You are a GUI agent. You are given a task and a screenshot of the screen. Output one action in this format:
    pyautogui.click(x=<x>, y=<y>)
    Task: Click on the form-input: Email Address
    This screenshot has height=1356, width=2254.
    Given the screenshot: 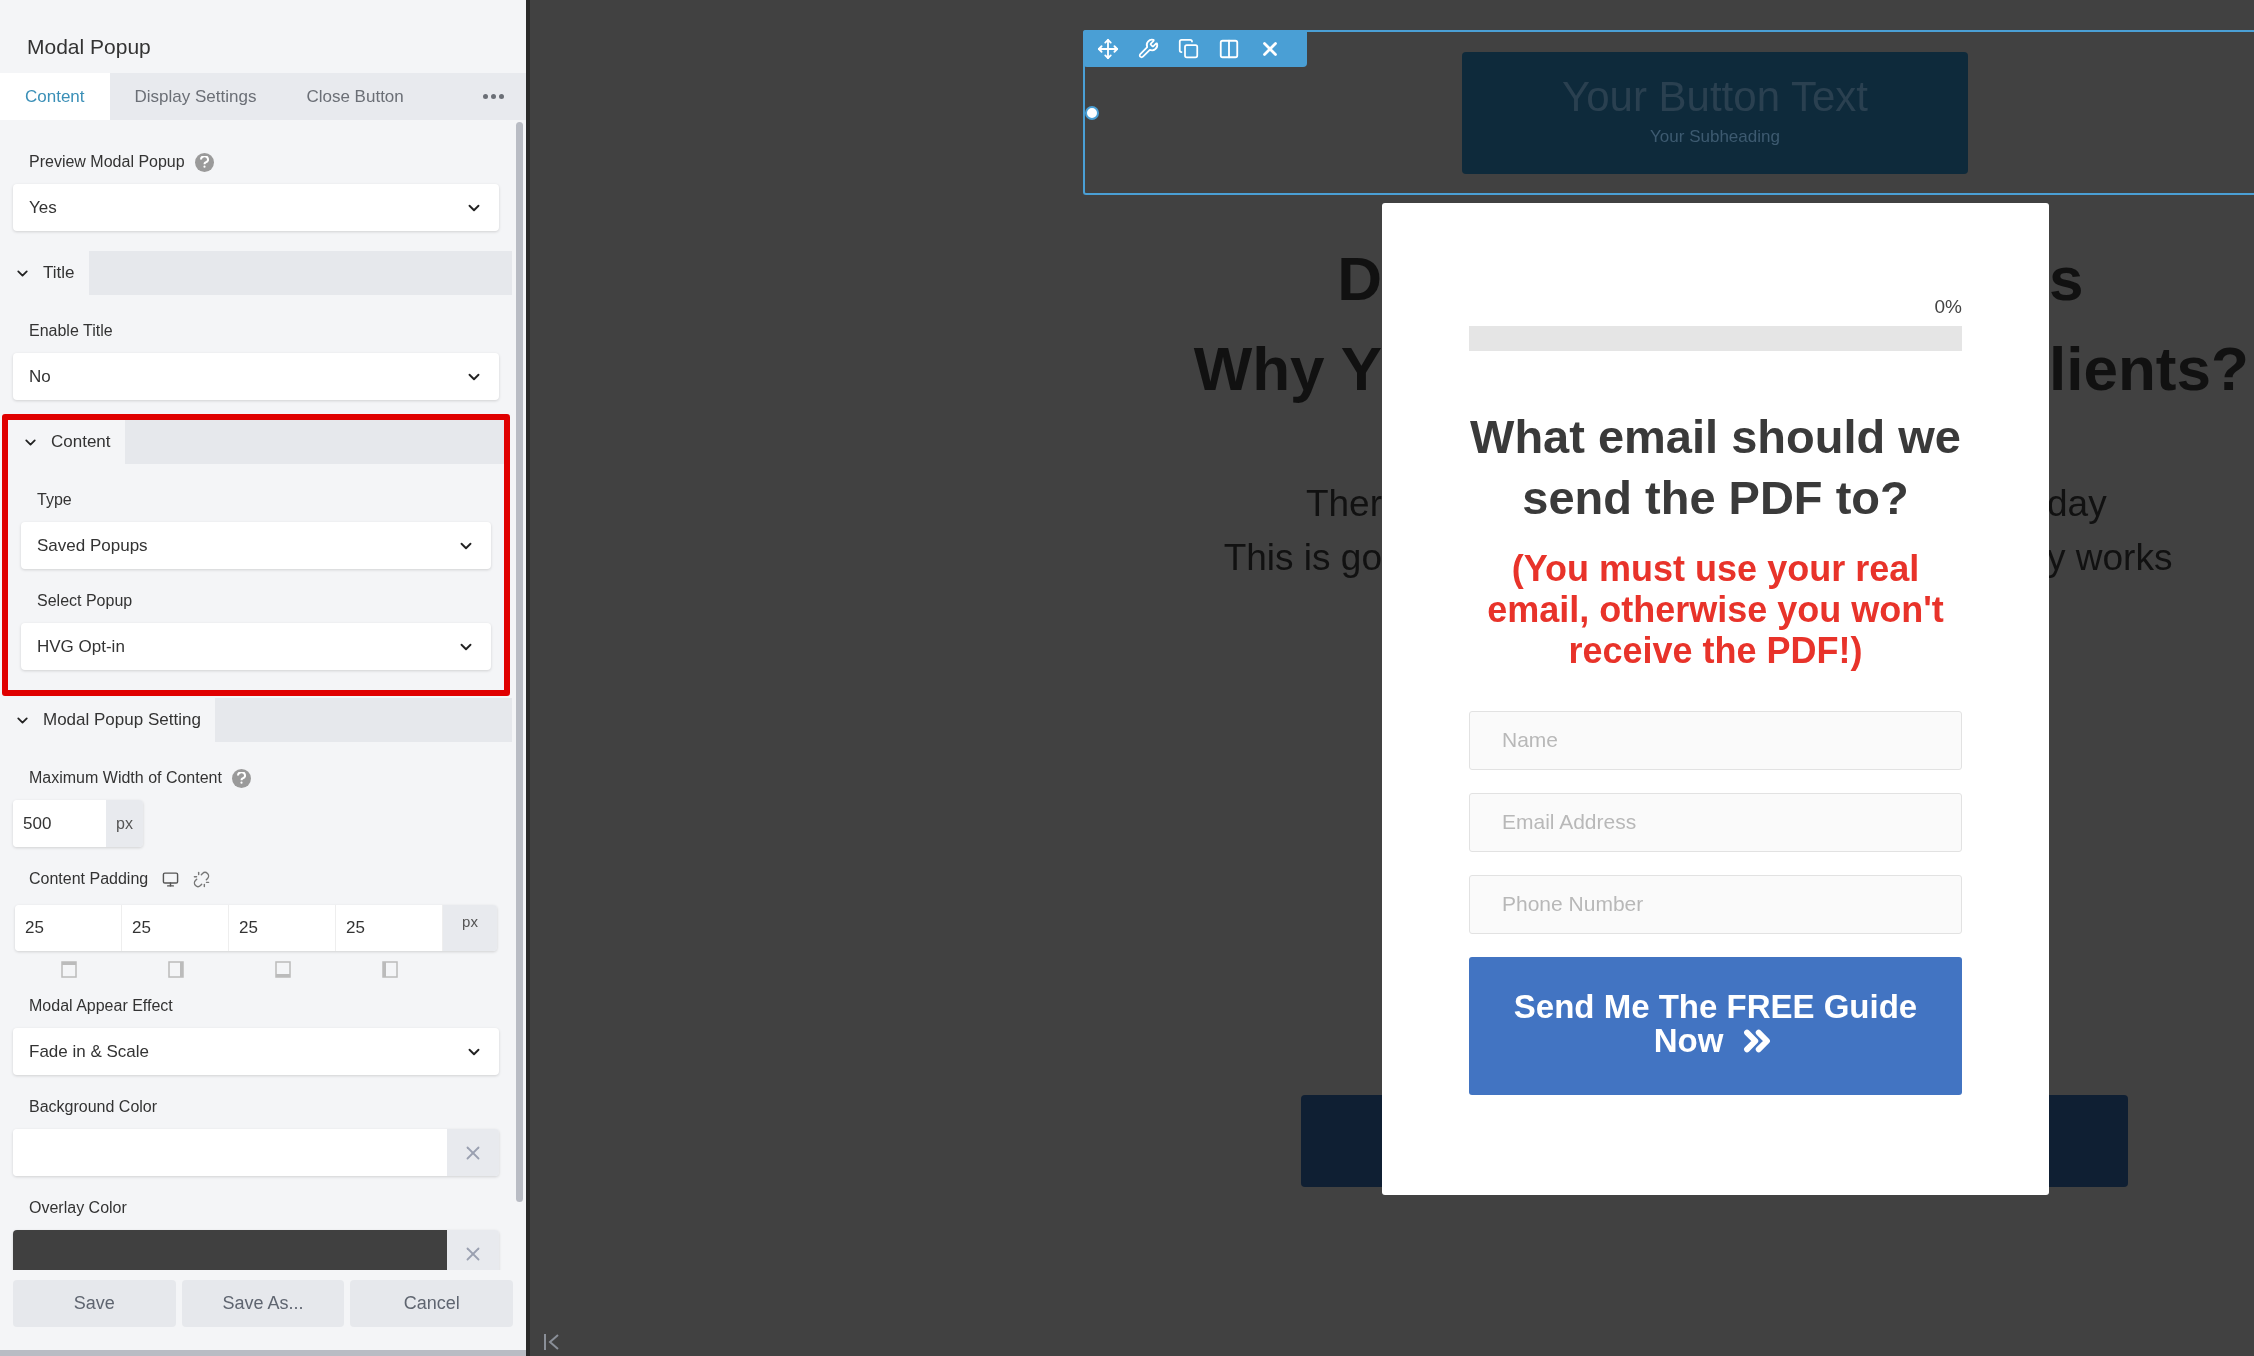 What is the action you would take?
    pyautogui.click(x=1715, y=822)
    